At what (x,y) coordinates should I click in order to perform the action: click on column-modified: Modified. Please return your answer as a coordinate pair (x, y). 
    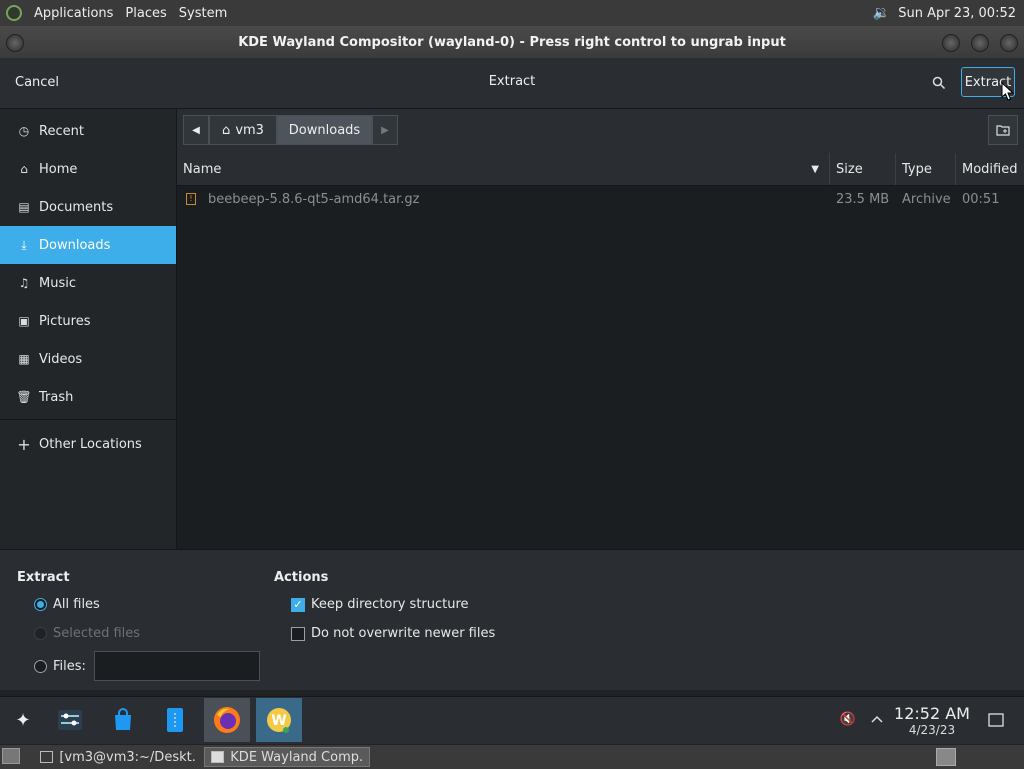
    Looking at the image, I should click on (990, 169).